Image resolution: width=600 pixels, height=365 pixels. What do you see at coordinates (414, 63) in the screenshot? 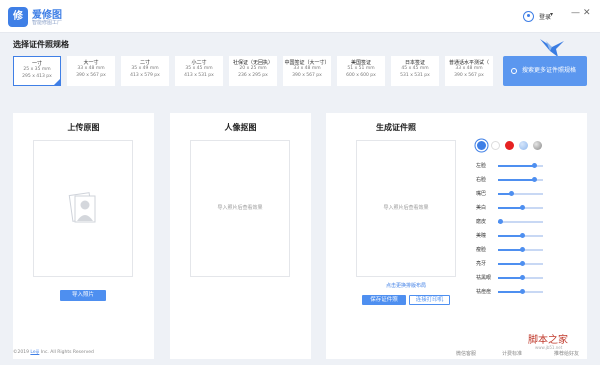
I see `size-name: 日本签证` at bounding box center [414, 63].